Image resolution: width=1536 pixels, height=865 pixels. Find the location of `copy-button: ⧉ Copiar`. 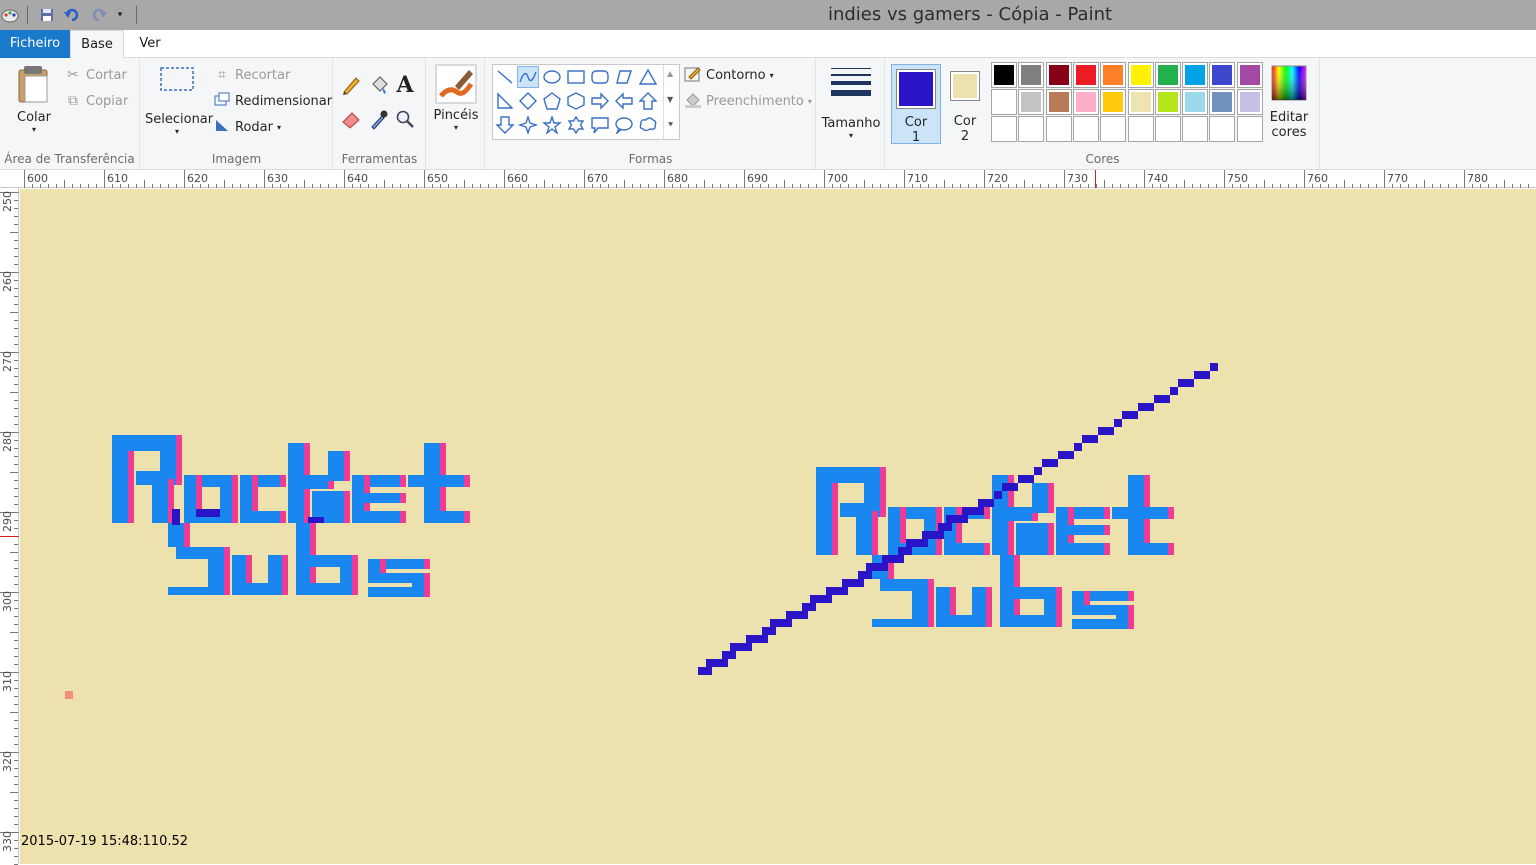

copy-button: ⧉ Copiar is located at coordinates (96, 101).